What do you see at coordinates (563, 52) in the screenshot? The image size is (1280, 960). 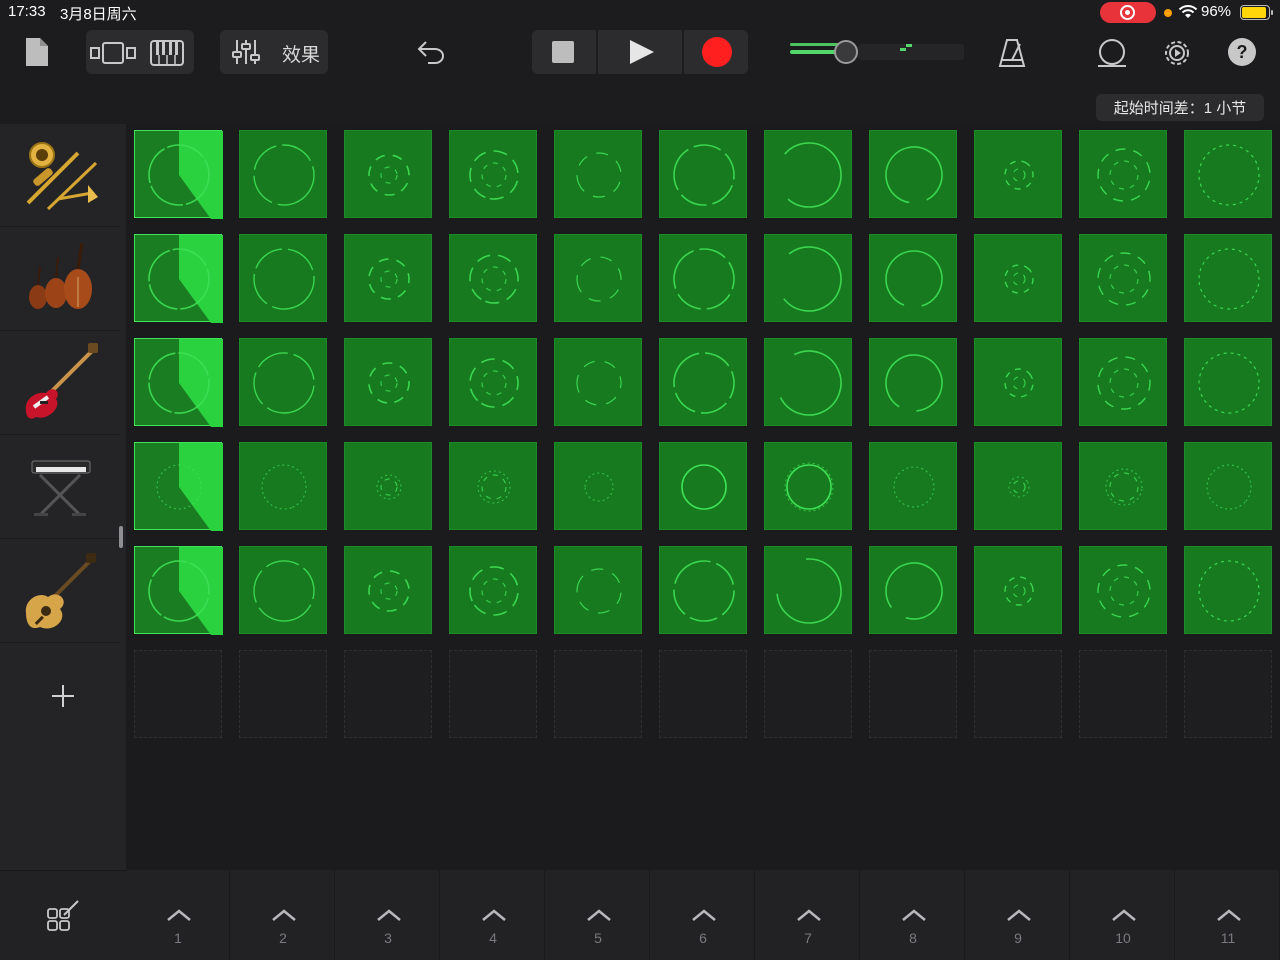 I see `stop-button` at bounding box center [563, 52].